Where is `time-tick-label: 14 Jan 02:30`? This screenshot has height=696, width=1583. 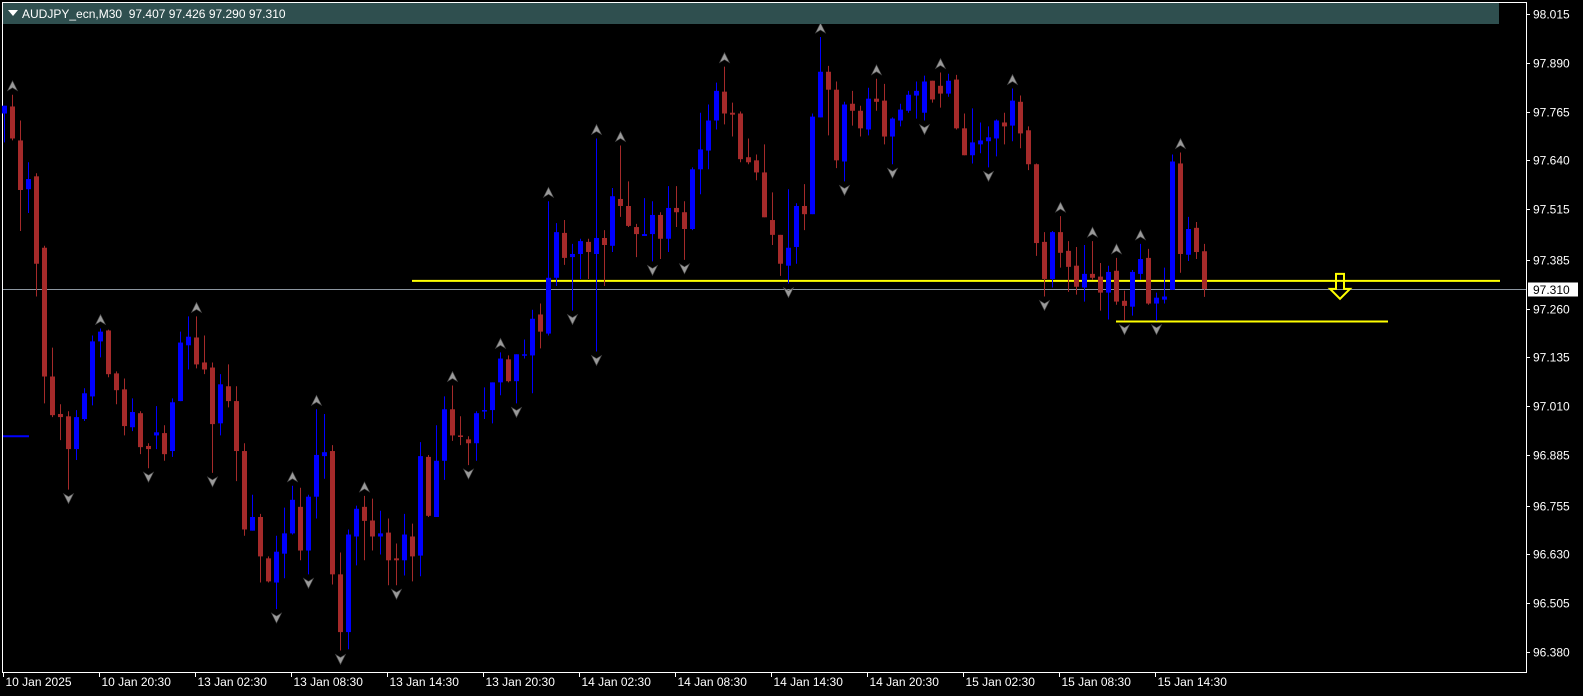
time-tick-label: 14 Jan 02:30 is located at coordinates (617, 682).